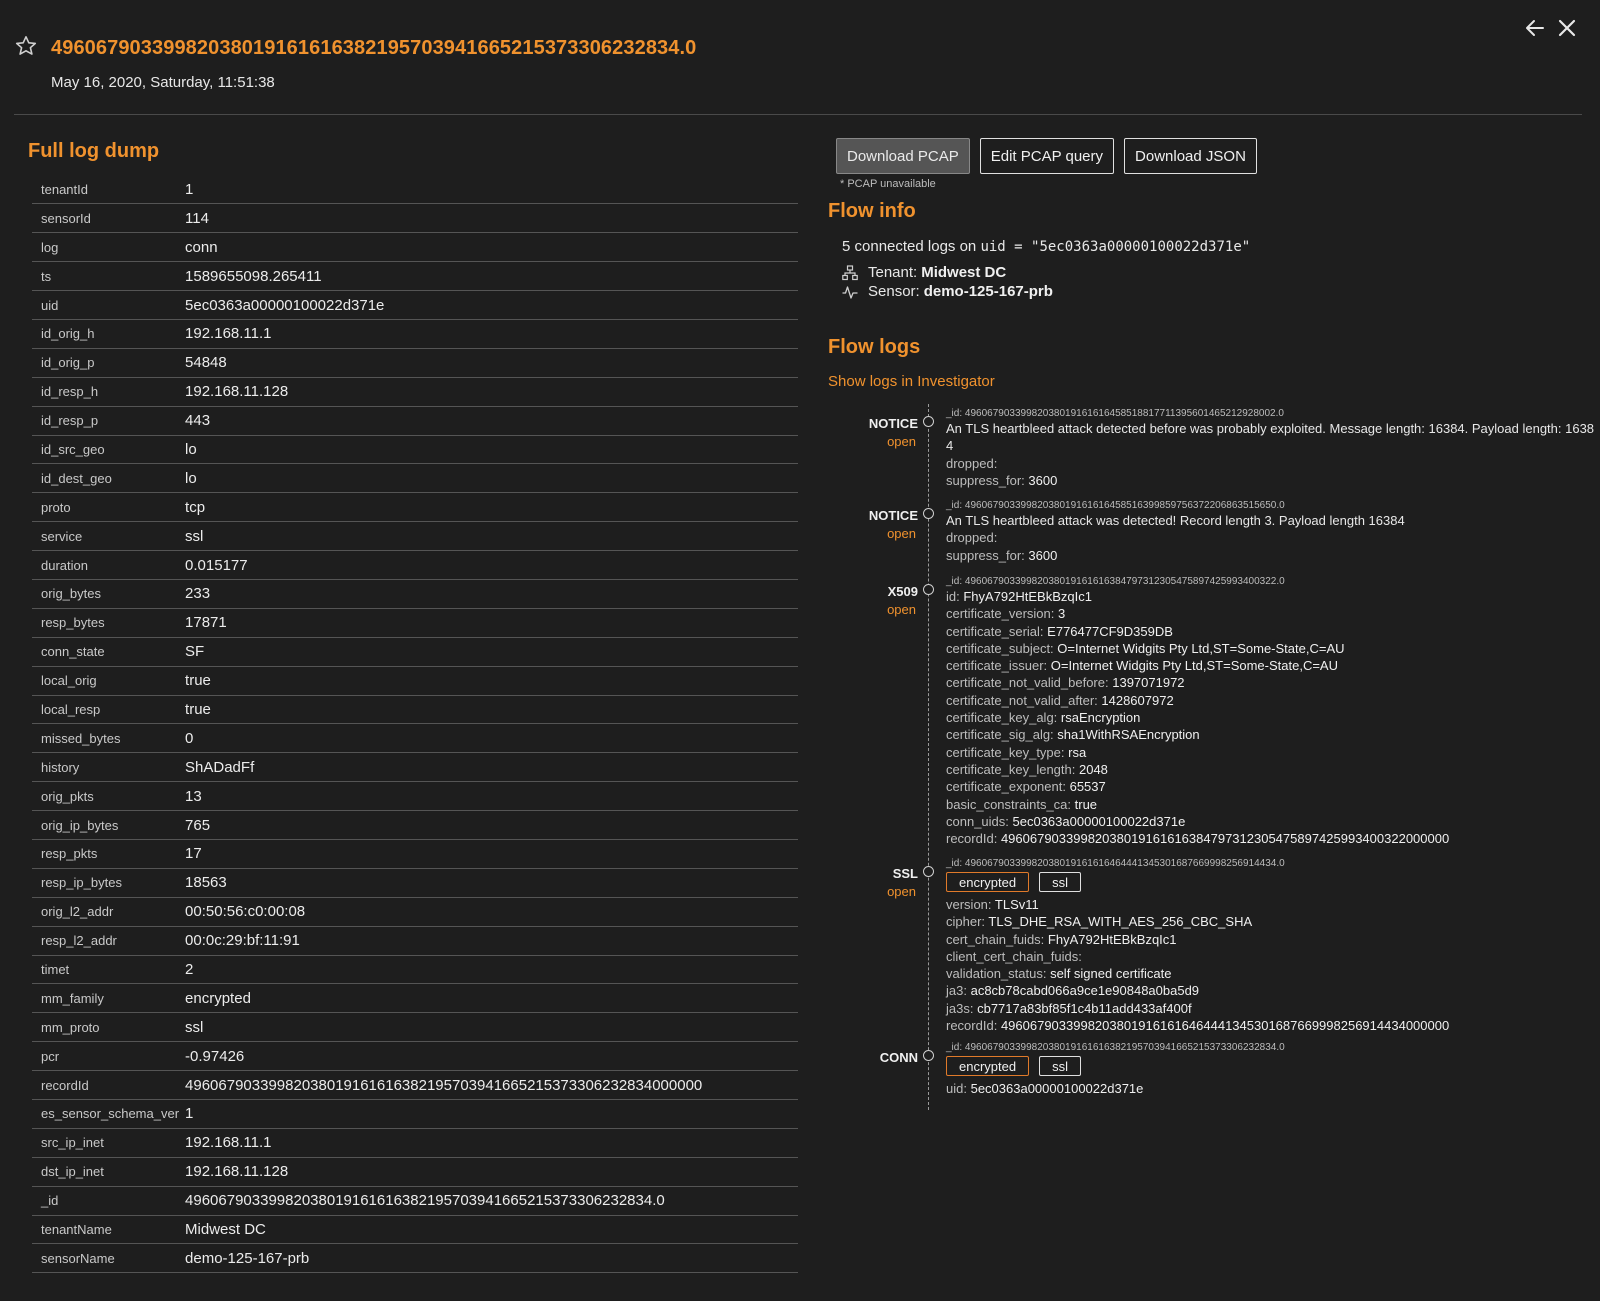 Image resolution: width=1600 pixels, height=1301 pixels. Describe the element at coordinates (1112, 939) in the screenshot. I see `log-field-value: FhyA792HtEBkBzqIc1` at that location.